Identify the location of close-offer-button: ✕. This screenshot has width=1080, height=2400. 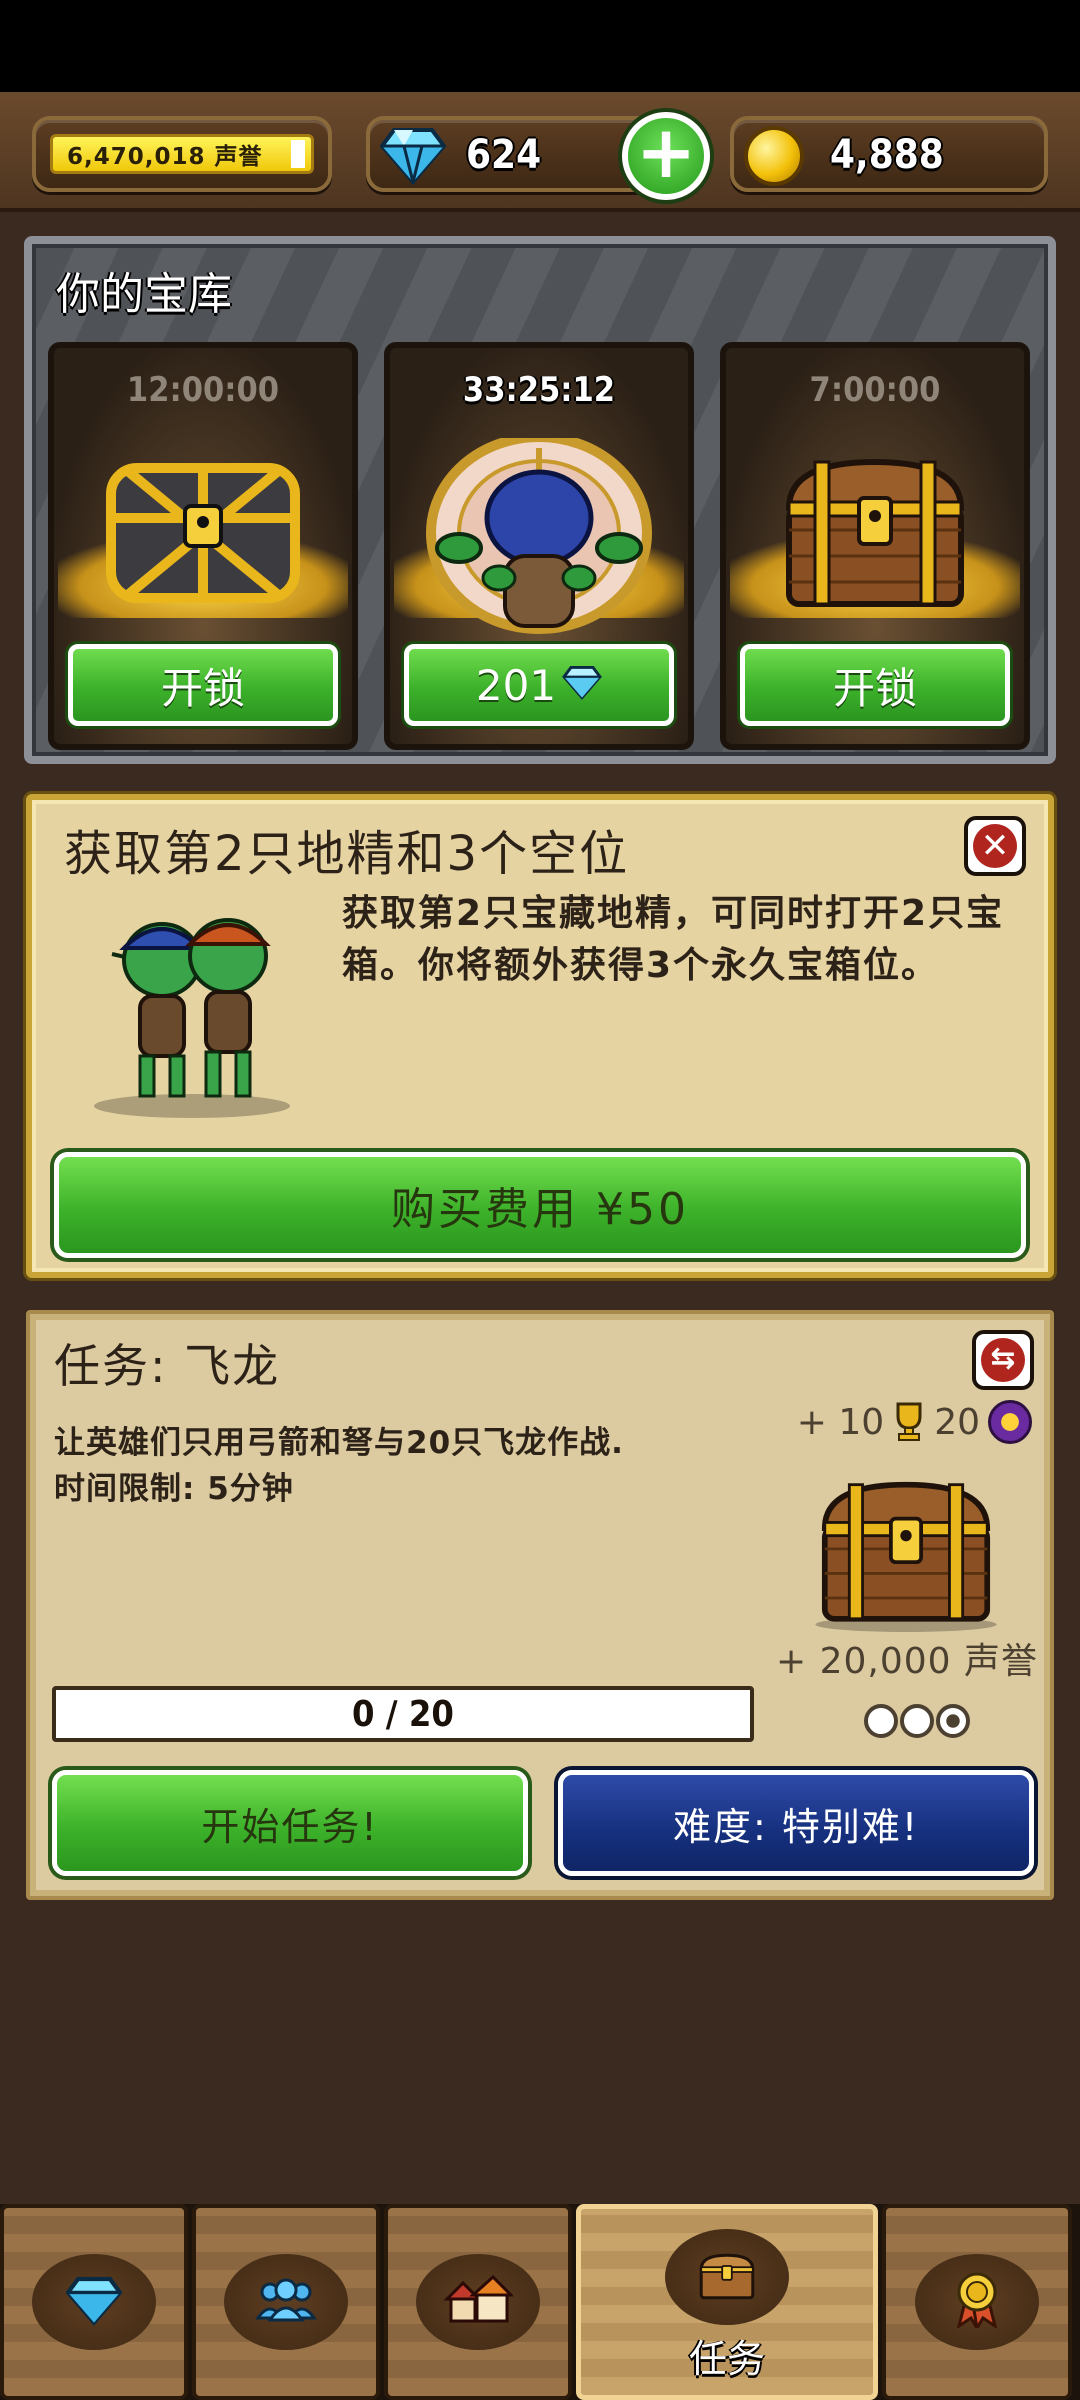
(995, 846).